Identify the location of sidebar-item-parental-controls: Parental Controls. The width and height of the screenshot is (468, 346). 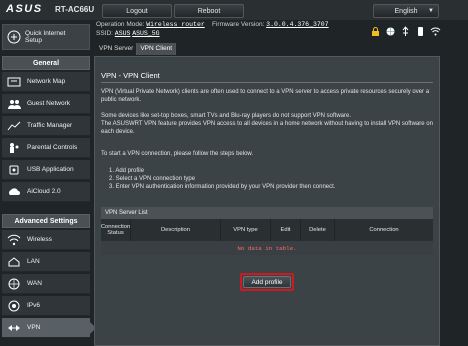
(46, 148).